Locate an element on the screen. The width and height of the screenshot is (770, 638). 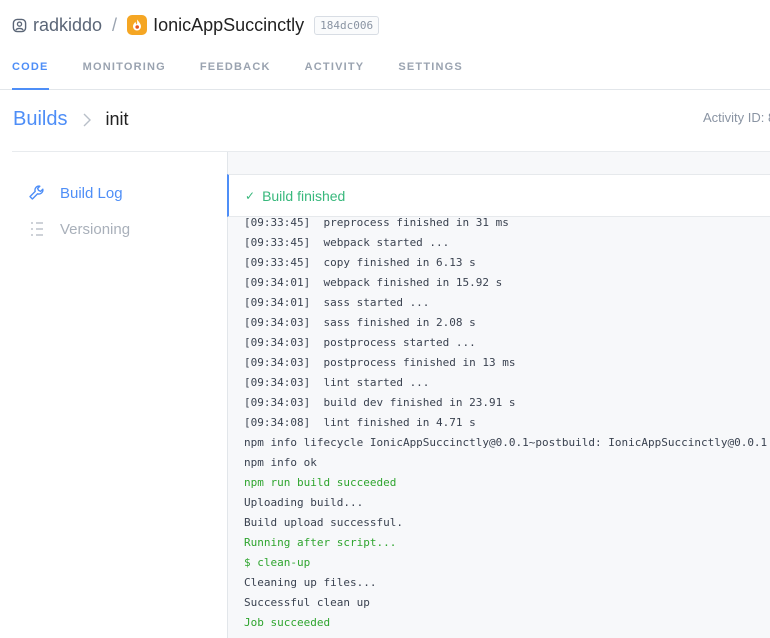
checkmark-icon: ✓ is located at coordinates (250, 195).